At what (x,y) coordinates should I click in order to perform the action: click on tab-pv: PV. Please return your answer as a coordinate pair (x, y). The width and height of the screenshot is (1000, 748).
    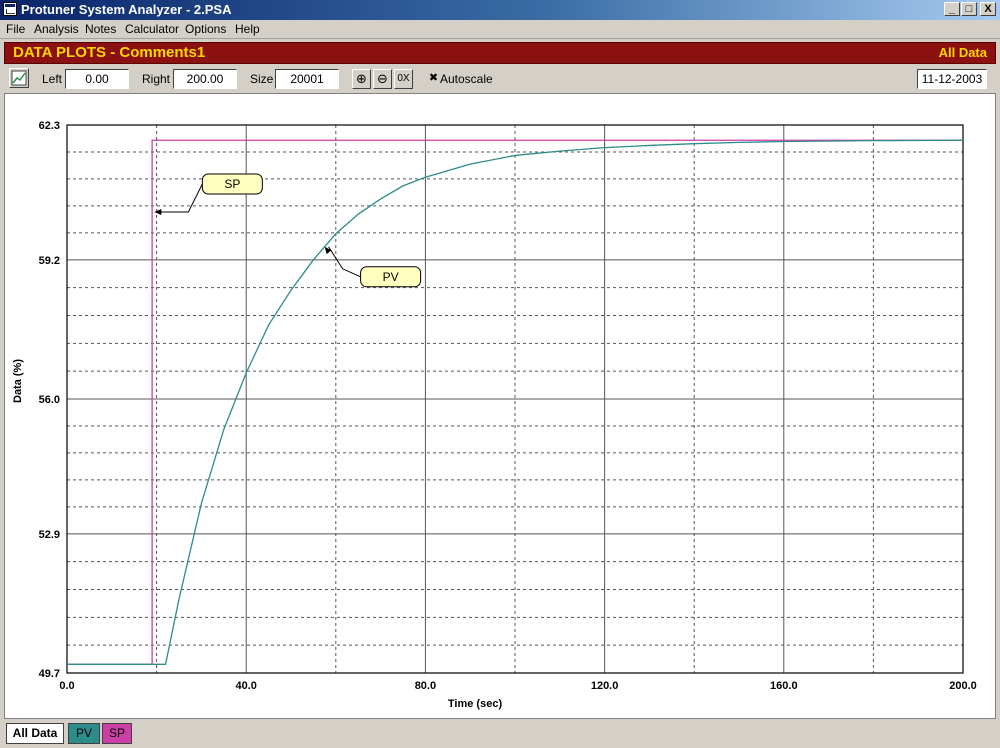
    Looking at the image, I should click on (84, 733).